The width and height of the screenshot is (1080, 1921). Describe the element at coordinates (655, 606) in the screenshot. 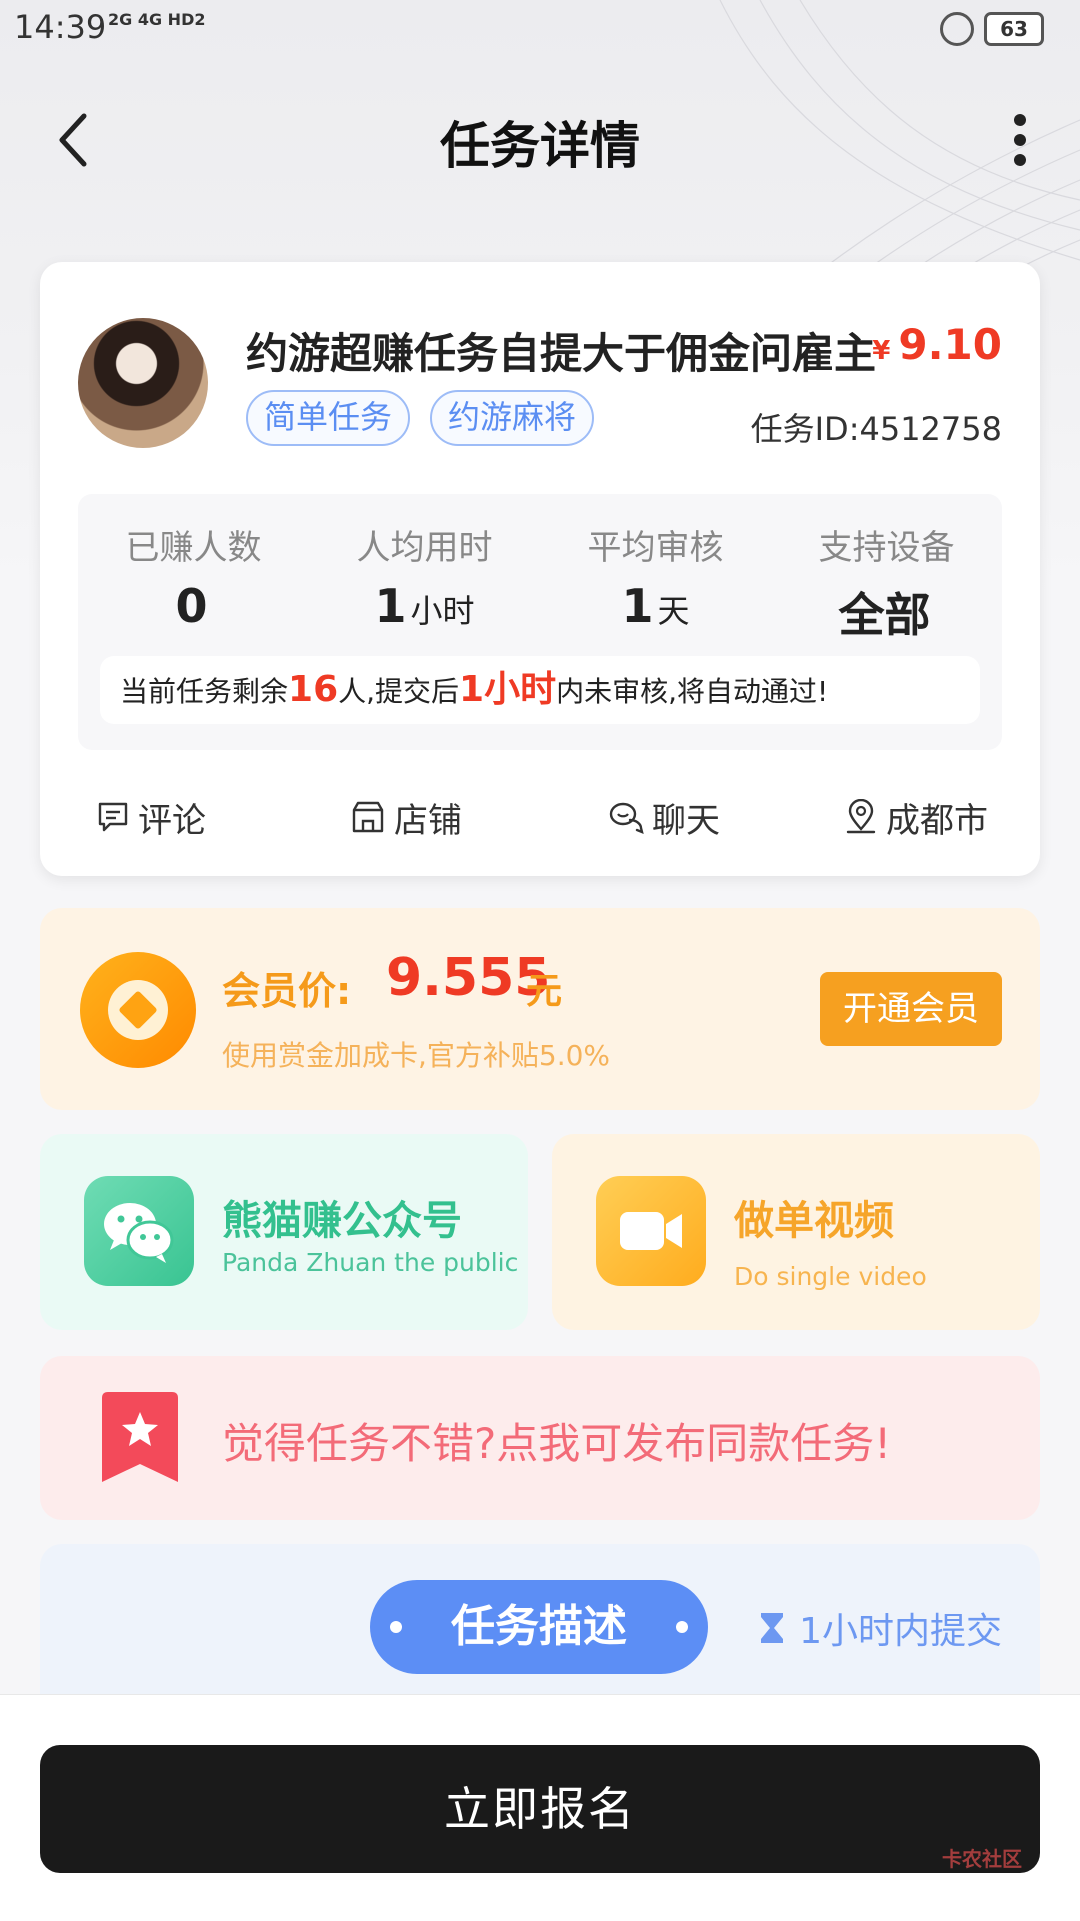

I see `stat-value: 1天` at that location.